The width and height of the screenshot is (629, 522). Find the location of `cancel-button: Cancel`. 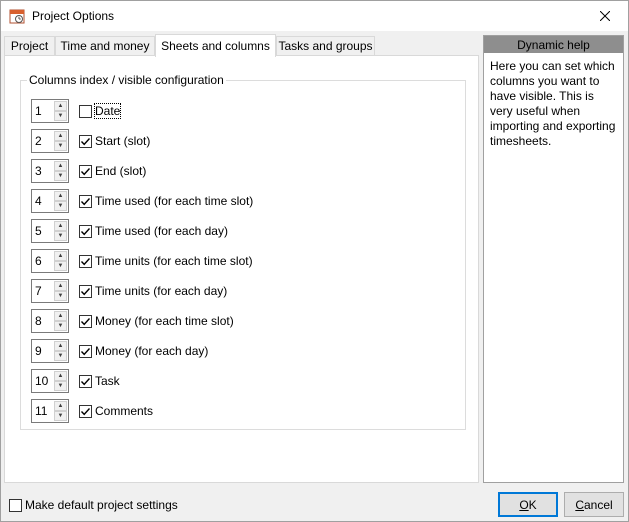

cancel-button: Cancel is located at coordinates (594, 504).